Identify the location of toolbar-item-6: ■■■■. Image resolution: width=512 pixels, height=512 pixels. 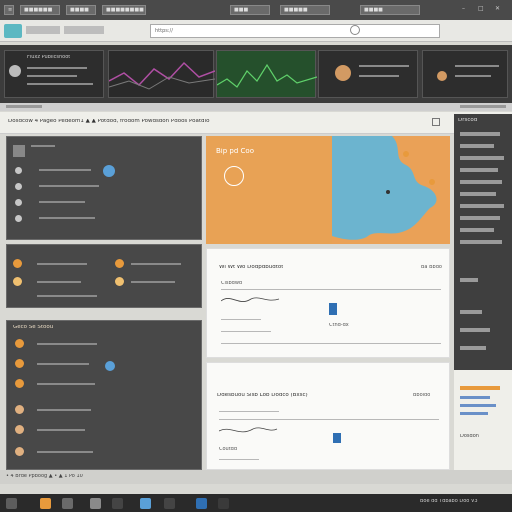
(390, 10).